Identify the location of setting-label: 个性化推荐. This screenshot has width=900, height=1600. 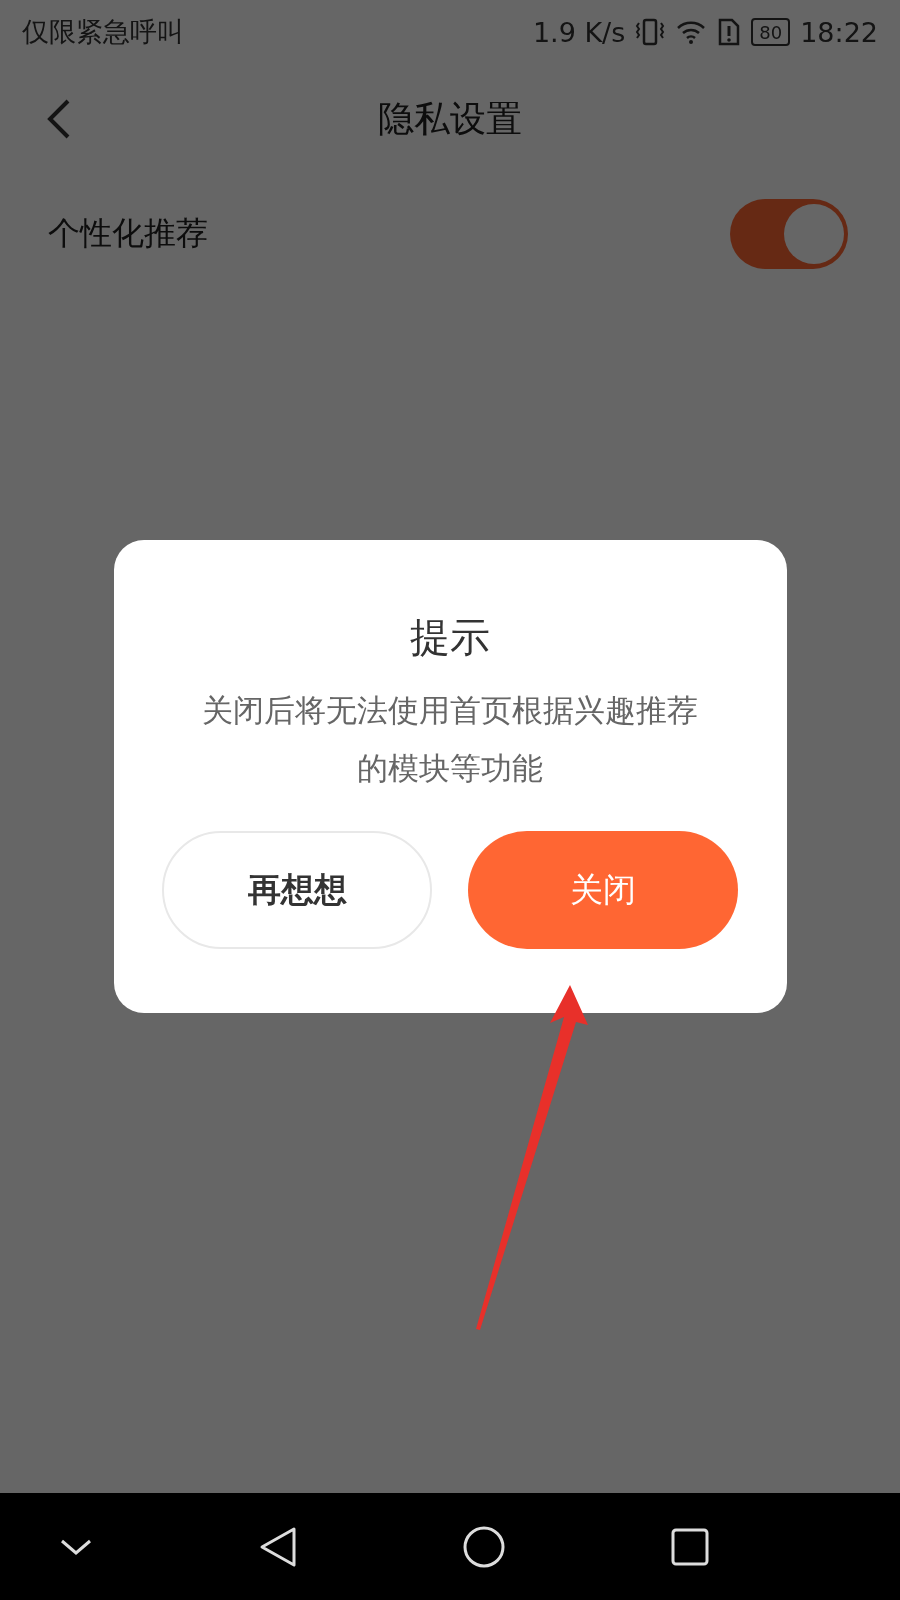
(128, 233).